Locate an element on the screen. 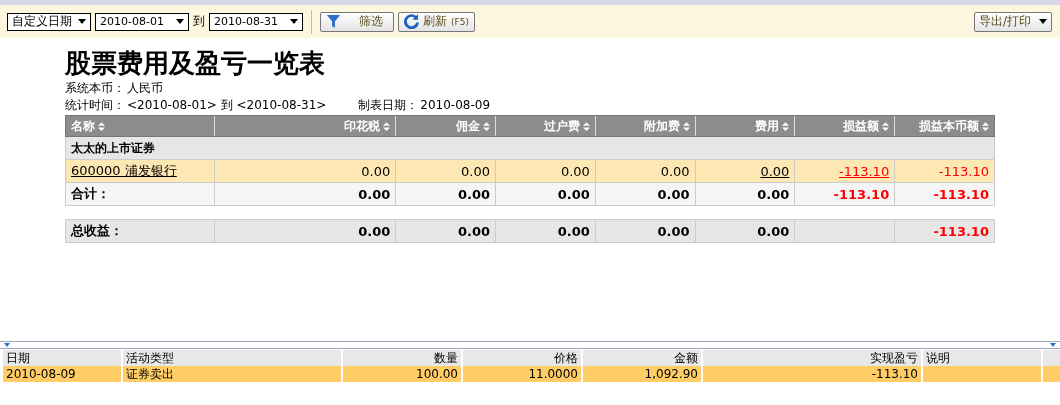 This screenshot has height=405, width=1060. report-title: 股票费用及盈亏一览表 is located at coordinates (195, 63).